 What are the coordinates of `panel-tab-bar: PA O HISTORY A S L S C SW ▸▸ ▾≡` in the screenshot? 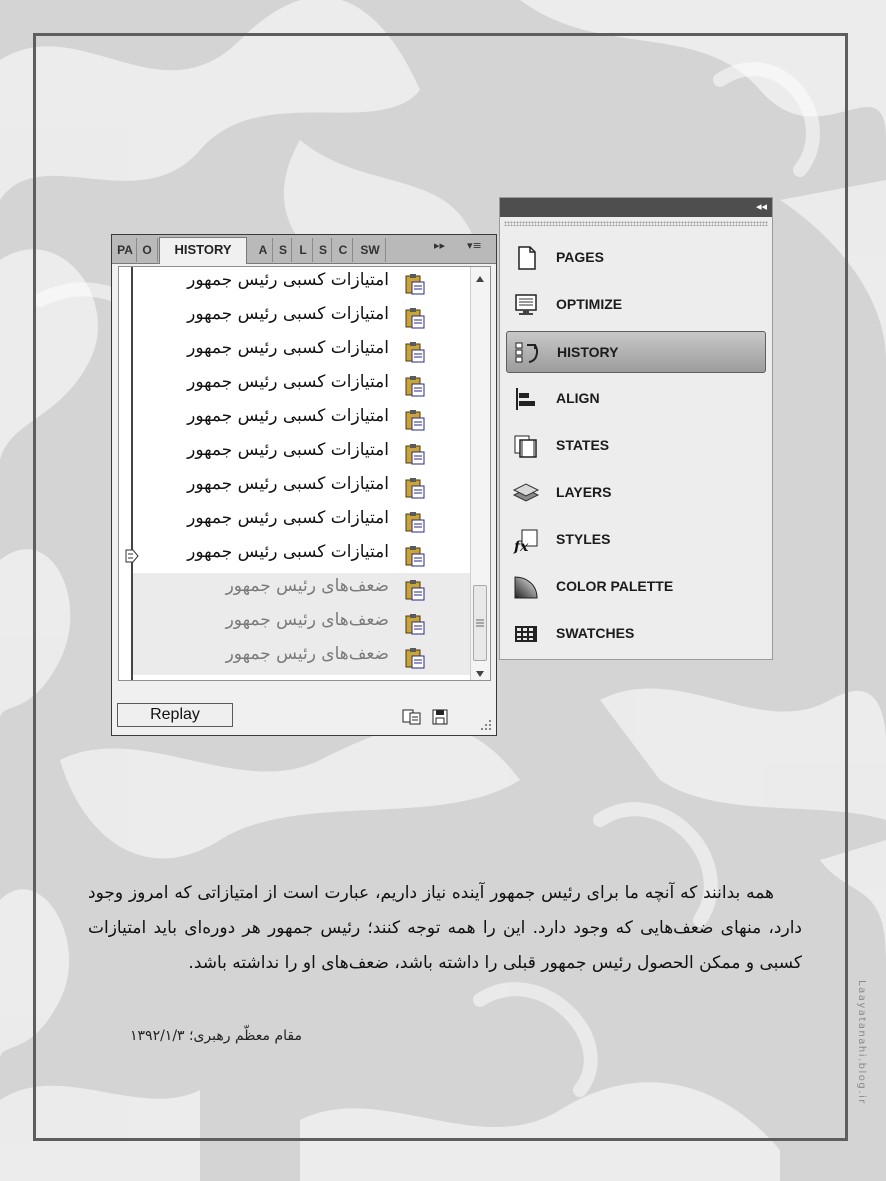 It's located at (304, 249).